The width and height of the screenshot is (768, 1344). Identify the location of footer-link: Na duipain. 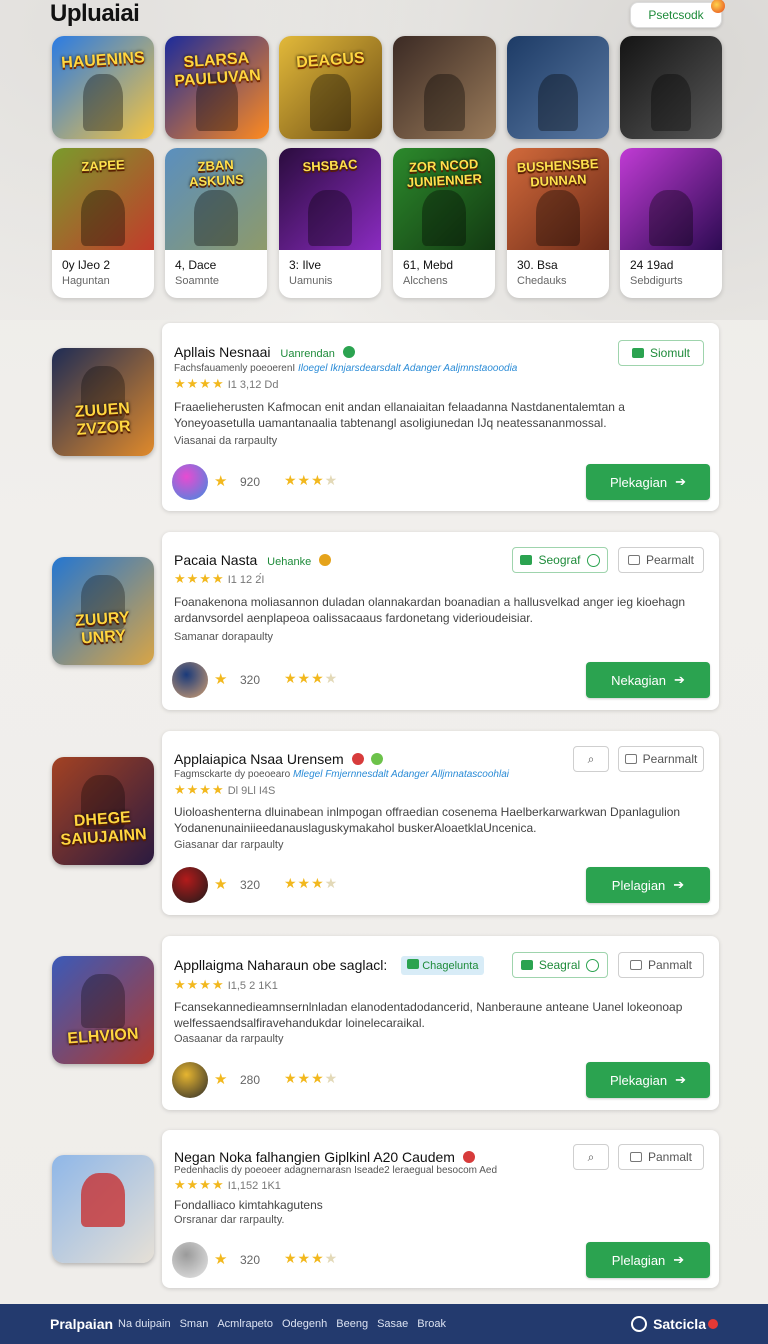
(144, 1324).